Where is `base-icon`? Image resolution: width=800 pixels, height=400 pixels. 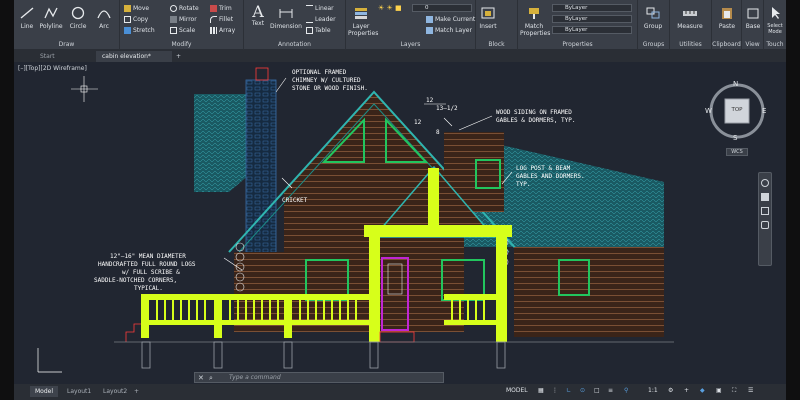 base-icon is located at coordinates (753, 13).